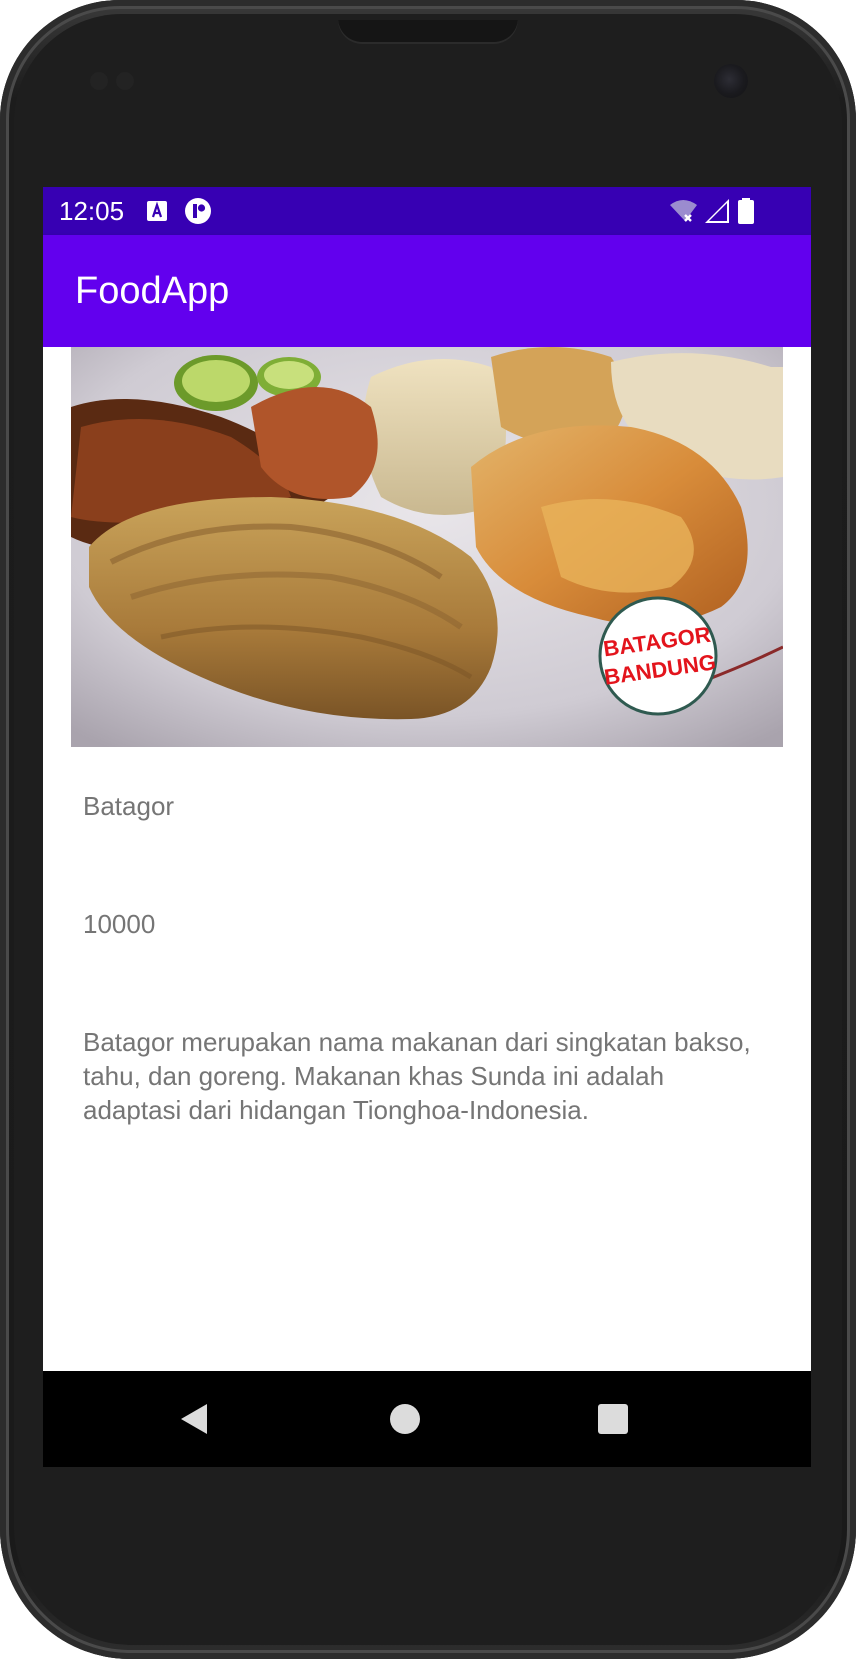 Image resolution: width=856 pixels, height=1659 pixels. What do you see at coordinates (746, 211) in the screenshot?
I see `battery-icon` at bounding box center [746, 211].